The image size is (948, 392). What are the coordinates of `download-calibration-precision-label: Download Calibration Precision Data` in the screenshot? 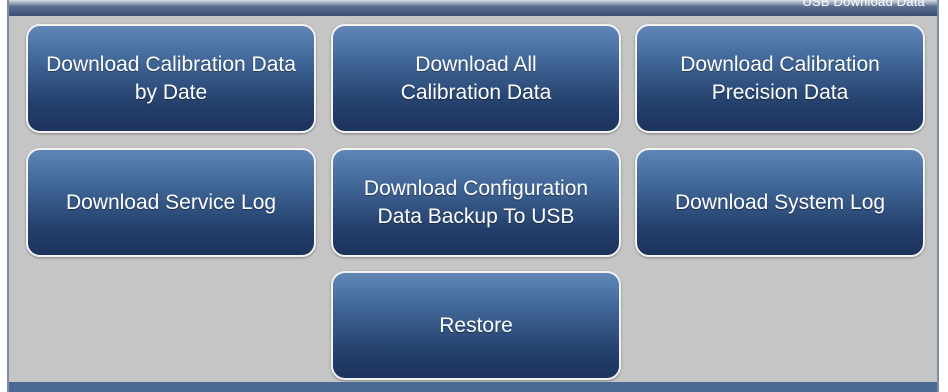 It's located at (780, 78).